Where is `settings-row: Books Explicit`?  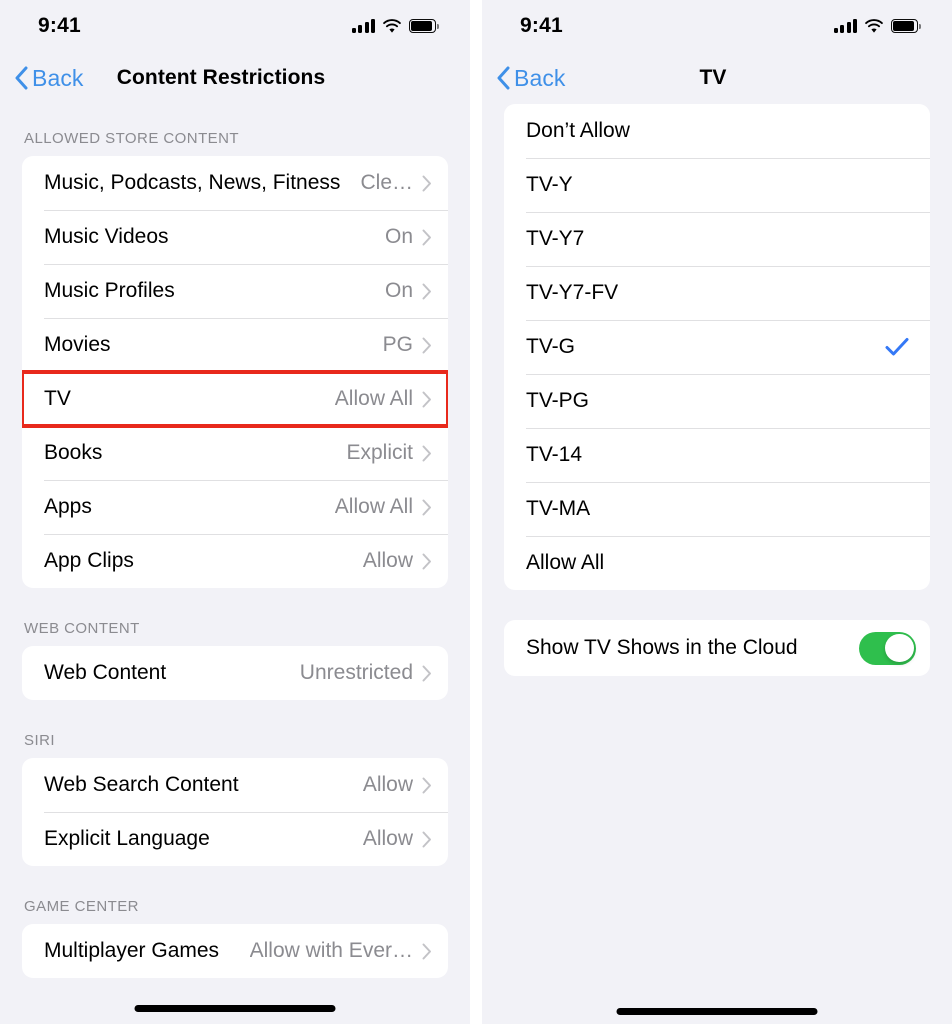
settings-row: Books Explicit is located at coordinates (235, 453).